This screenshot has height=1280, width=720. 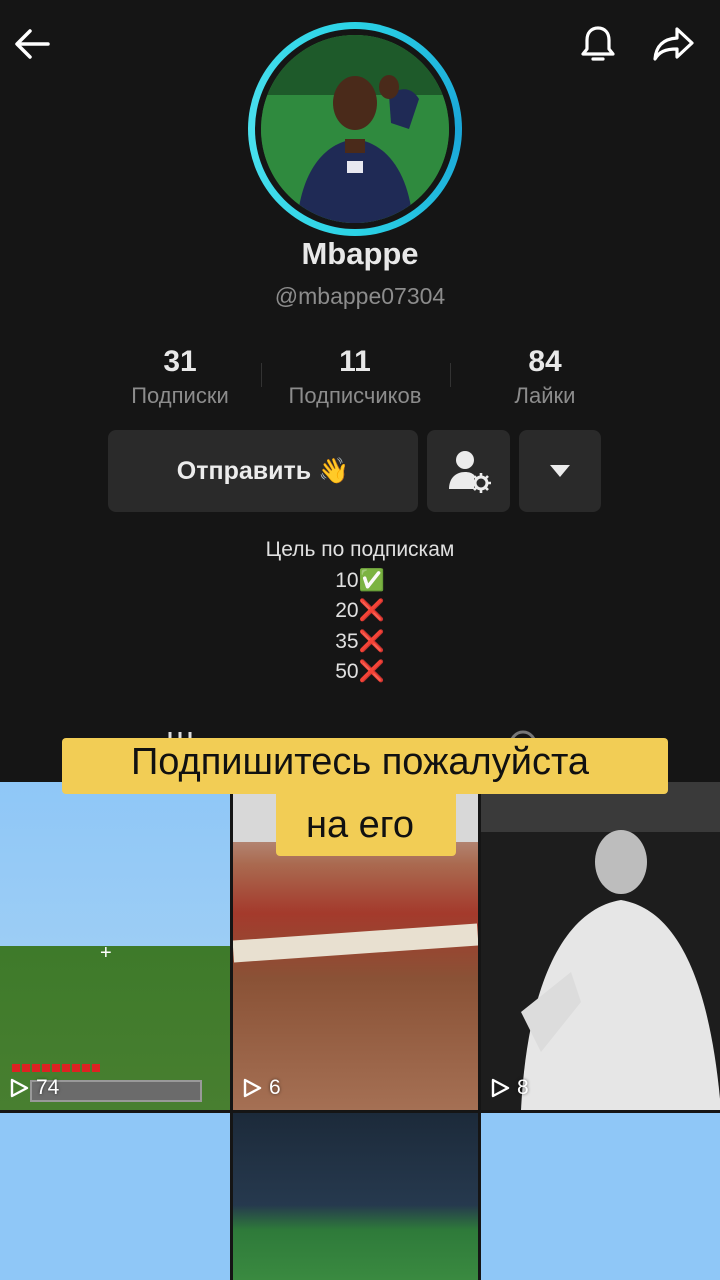 What do you see at coordinates (355, 943) in the screenshot?
I see `track-rail` at bounding box center [355, 943].